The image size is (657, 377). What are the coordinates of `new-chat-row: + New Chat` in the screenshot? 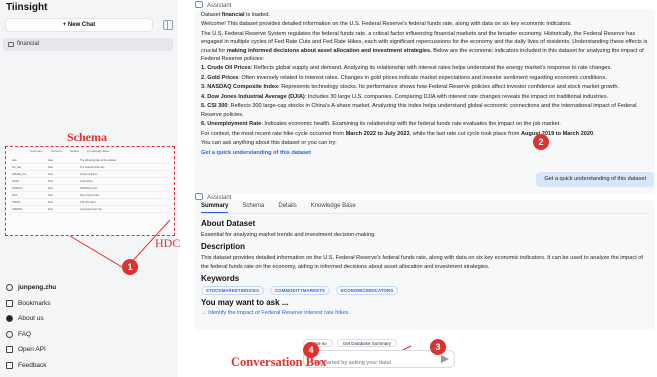 It's located at (89, 25).